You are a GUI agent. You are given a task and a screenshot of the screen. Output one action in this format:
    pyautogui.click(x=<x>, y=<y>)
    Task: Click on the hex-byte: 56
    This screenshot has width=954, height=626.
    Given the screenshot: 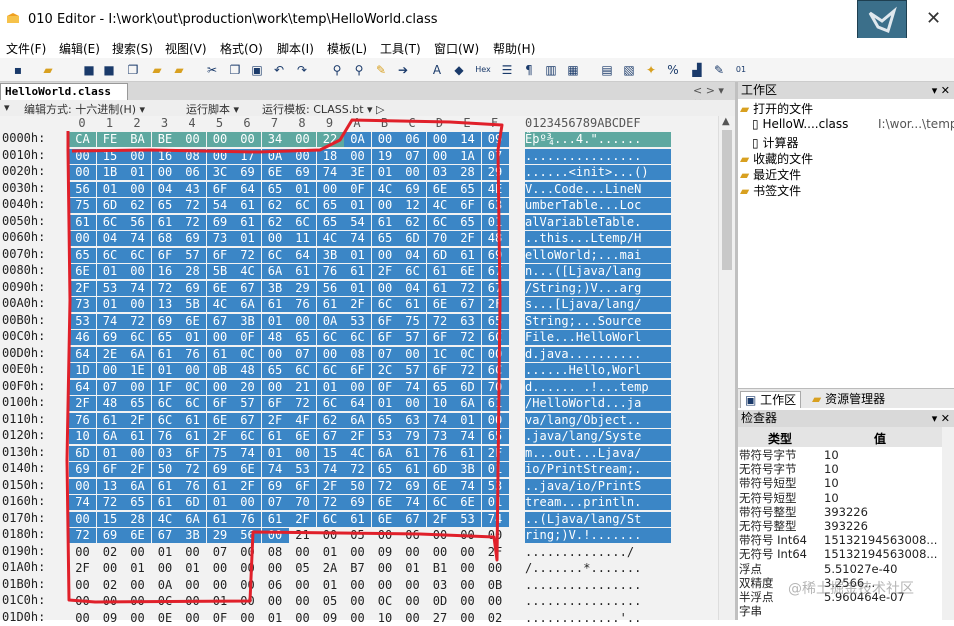 What is the action you would take?
    pyautogui.click(x=247, y=535)
    